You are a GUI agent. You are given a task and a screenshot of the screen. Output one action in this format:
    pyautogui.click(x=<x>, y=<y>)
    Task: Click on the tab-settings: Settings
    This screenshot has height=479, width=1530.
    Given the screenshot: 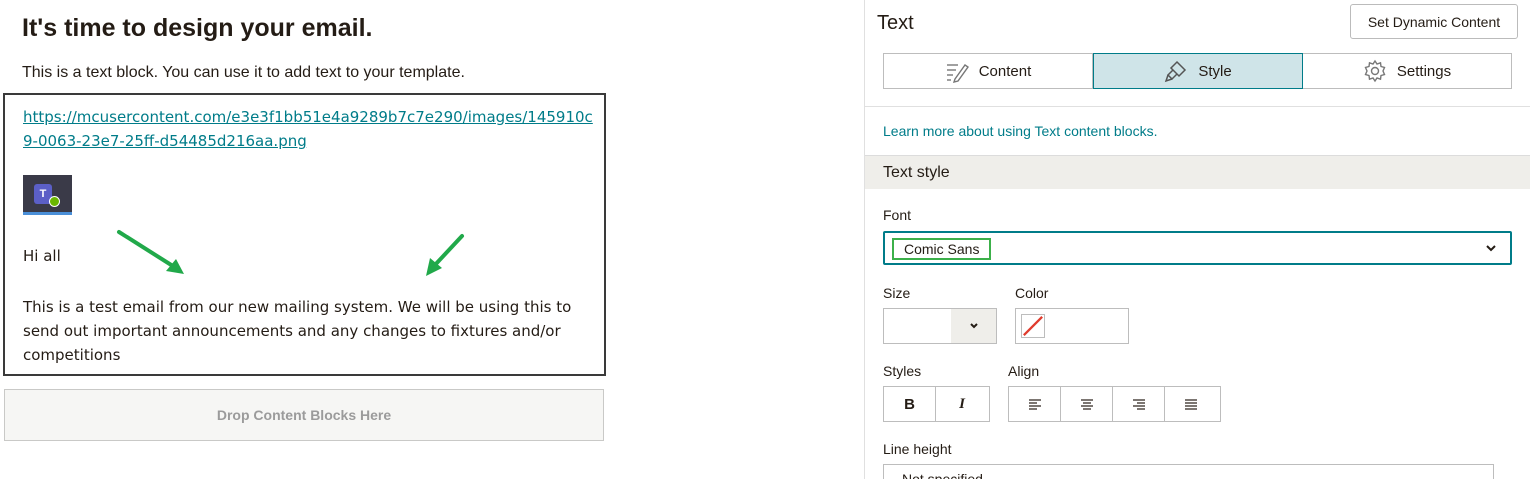 What is the action you would take?
    pyautogui.click(x=1407, y=71)
    